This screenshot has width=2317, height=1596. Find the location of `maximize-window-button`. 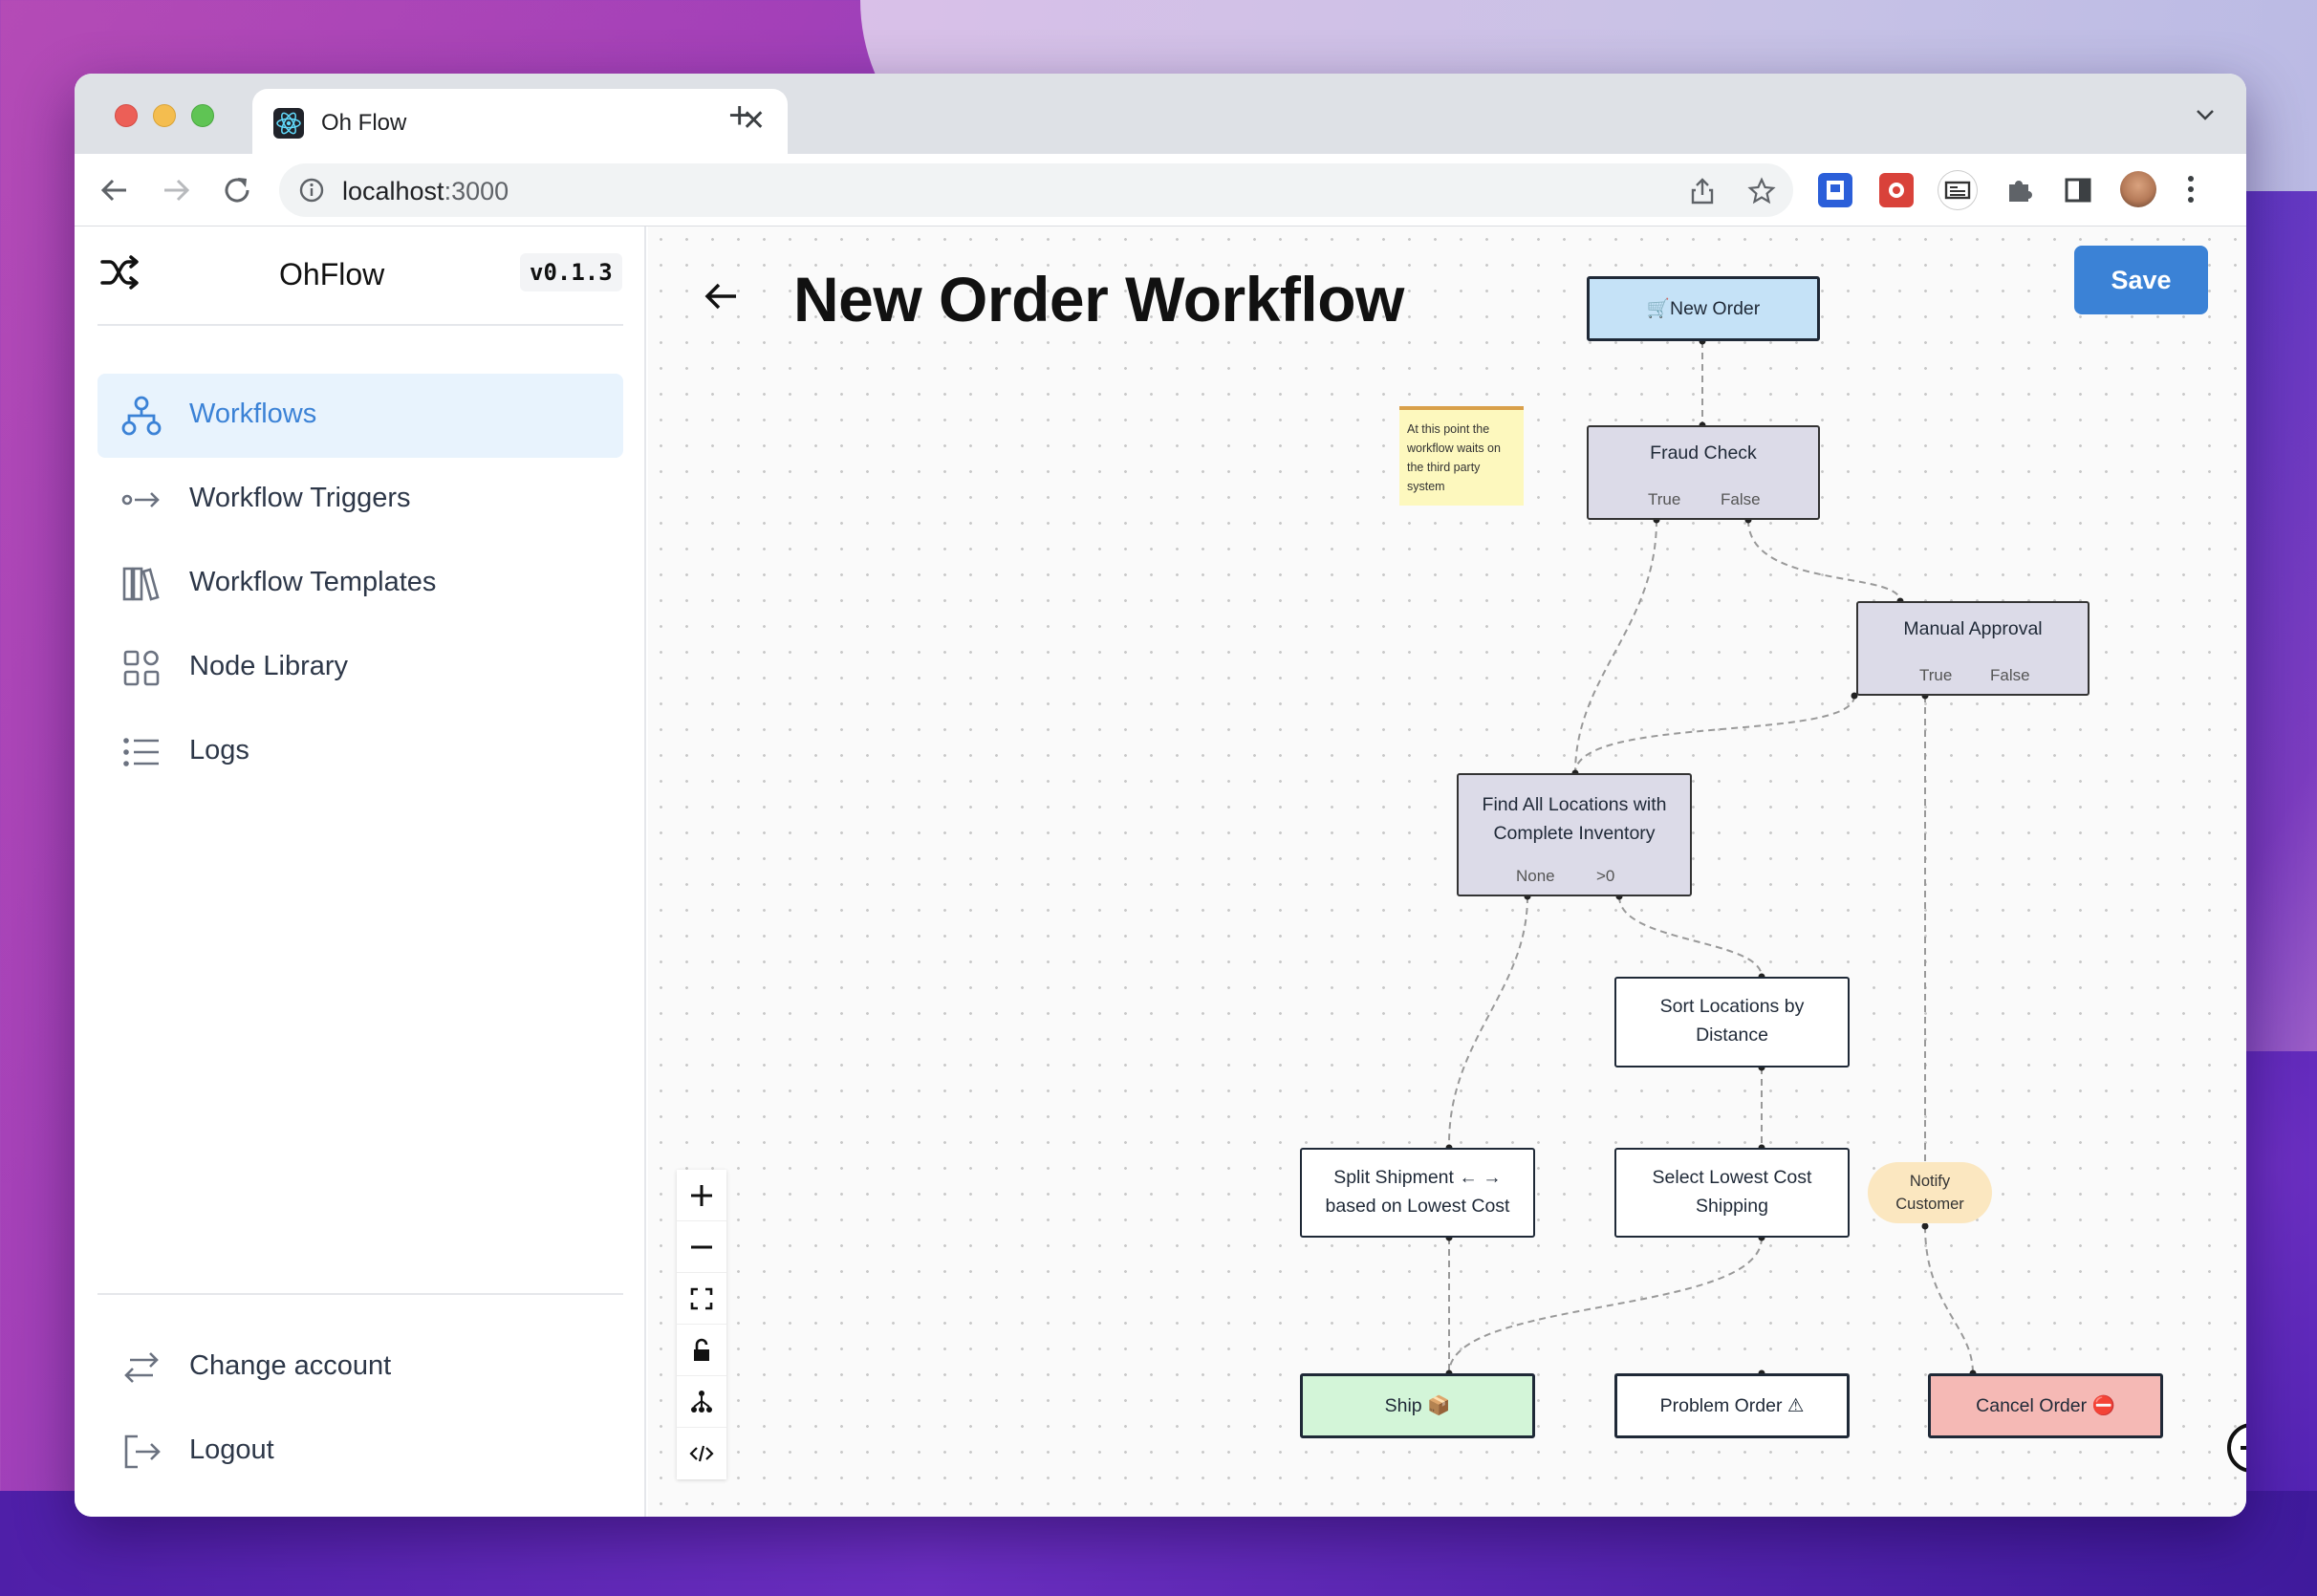

maximize-window-button is located at coordinates (203, 116).